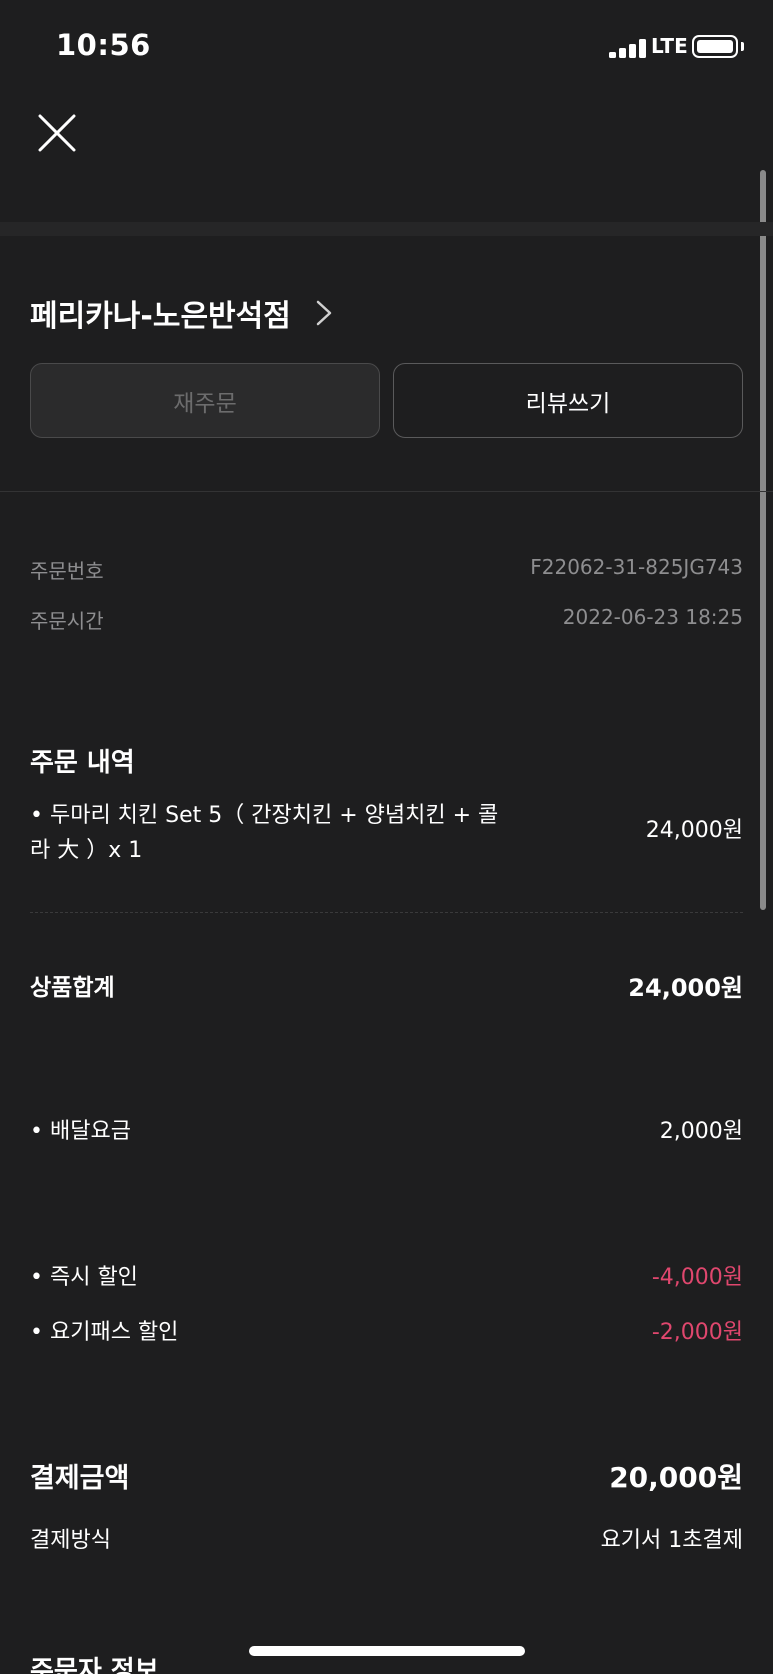 Image resolution: width=773 pixels, height=1674 pixels. What do you see at coordinates (84, 1277) in the screenshot?
I see `instant-discount-label: • 즉시 할인` at bounding box center [84, 1277].